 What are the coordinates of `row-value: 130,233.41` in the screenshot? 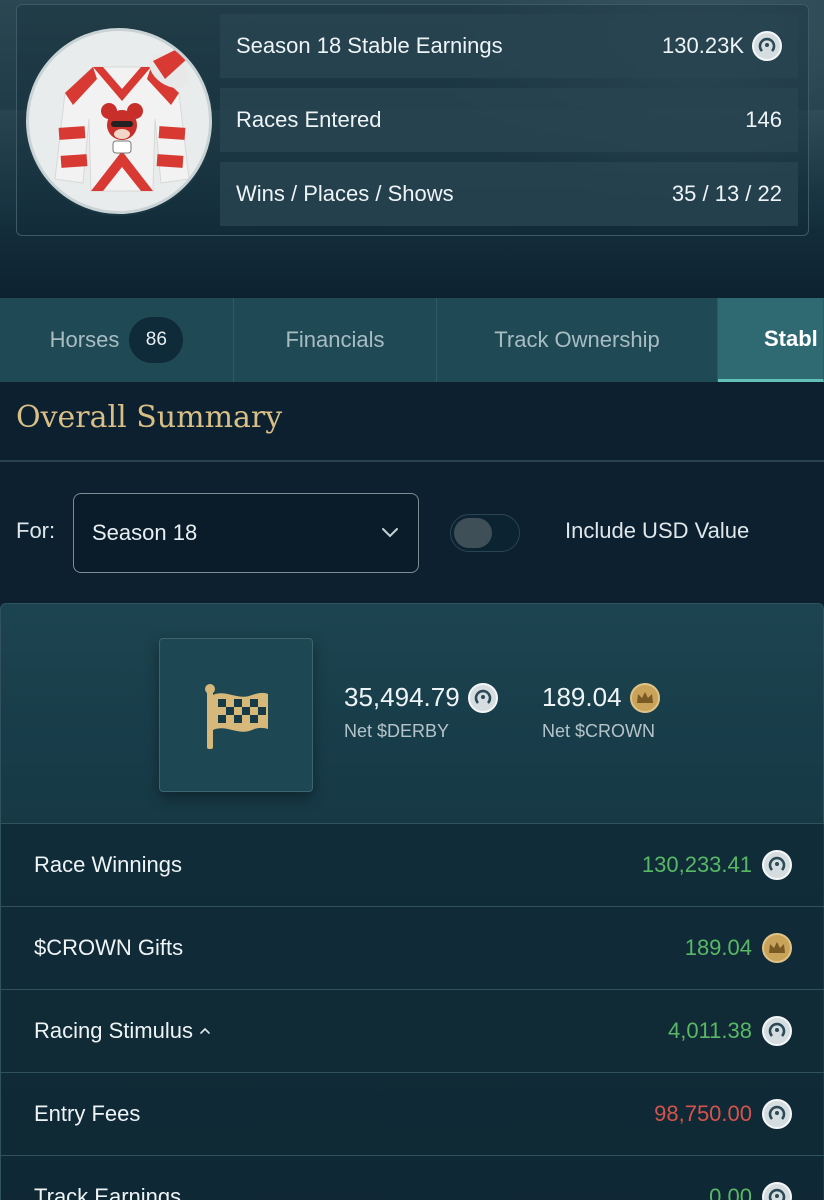 It's located at (717, 865).